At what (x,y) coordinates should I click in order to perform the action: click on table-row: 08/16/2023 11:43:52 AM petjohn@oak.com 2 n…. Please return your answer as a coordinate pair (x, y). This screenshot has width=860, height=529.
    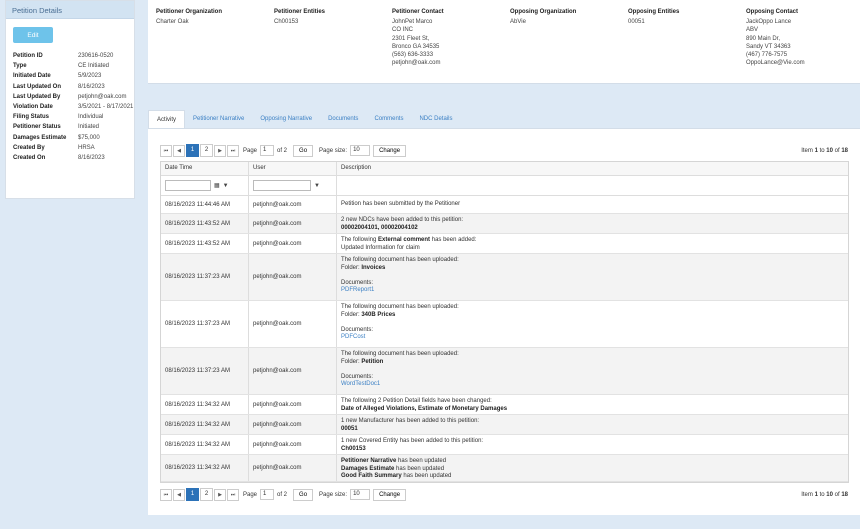
    Looking at the image, I should click on (504, 224).